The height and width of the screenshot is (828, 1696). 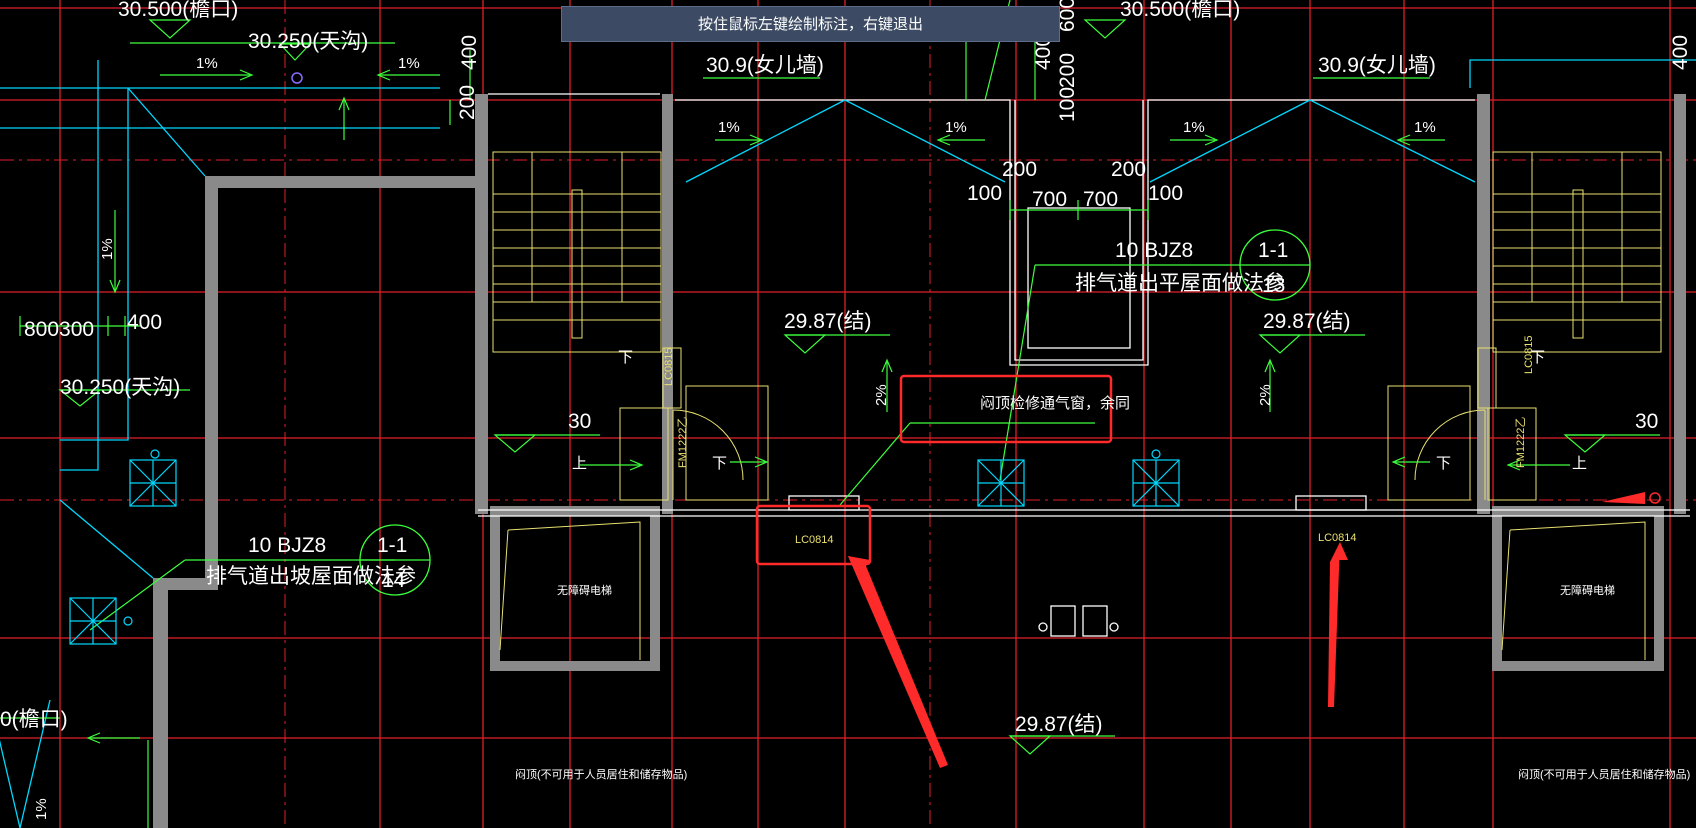 I want to click on ref-lower-code: 10 BJZ8, so click(x=287, y=545).